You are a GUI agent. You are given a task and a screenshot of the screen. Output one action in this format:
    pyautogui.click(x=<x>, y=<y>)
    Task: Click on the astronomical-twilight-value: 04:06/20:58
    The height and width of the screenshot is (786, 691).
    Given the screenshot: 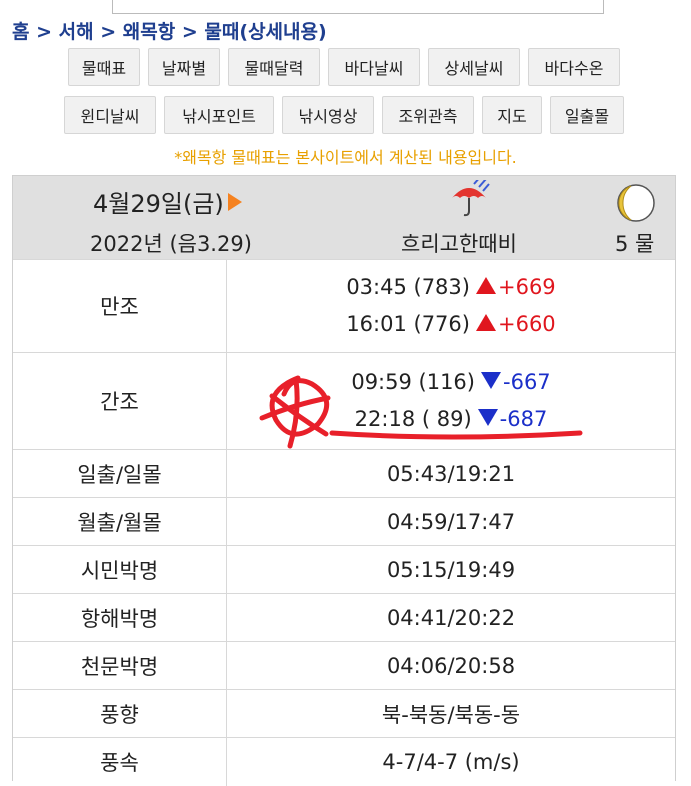 What is the action you would take?
    pyautogui.click(x=450, y=665)
    